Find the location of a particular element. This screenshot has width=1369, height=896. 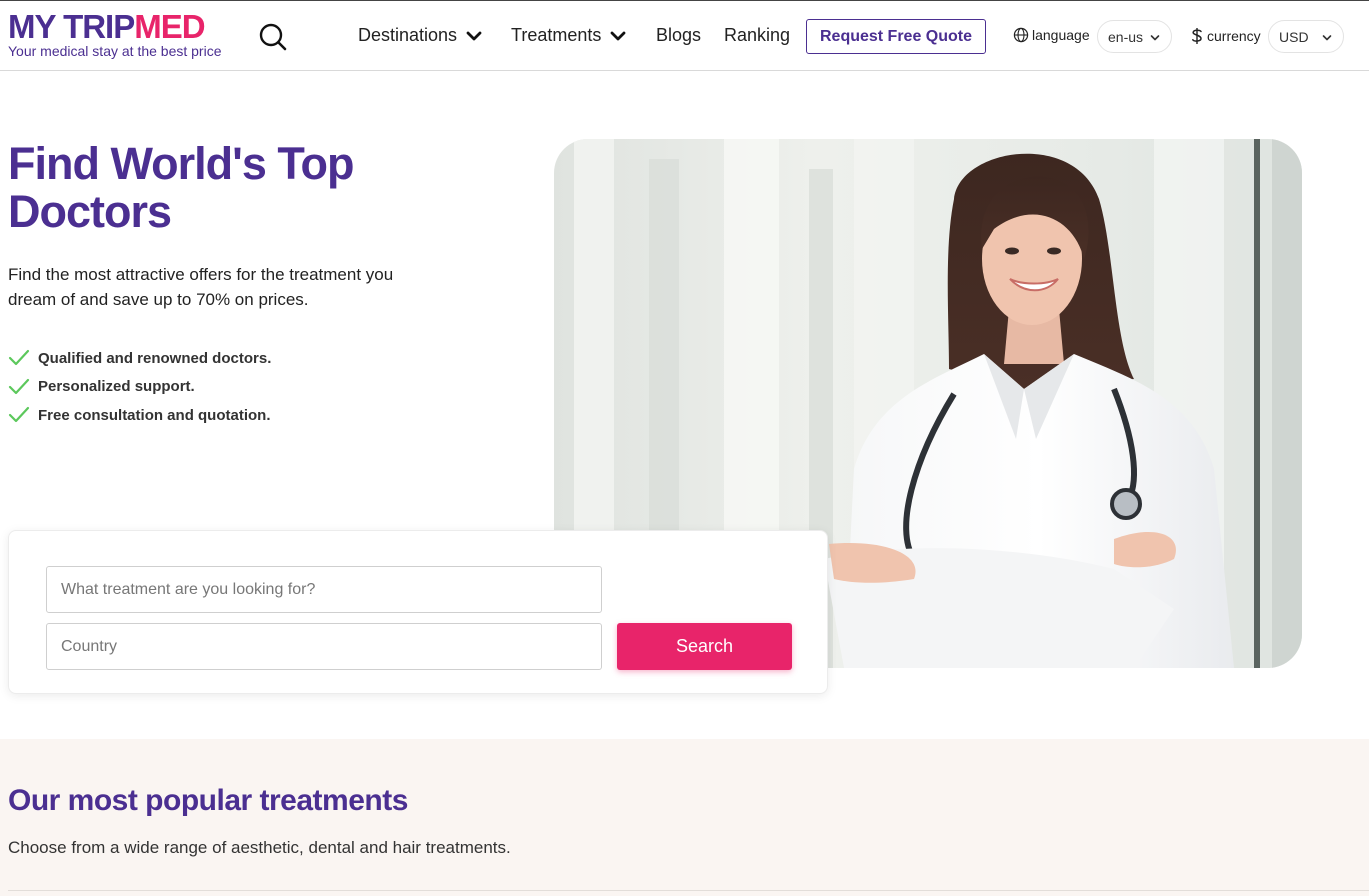

nav-blogs: Blogs is located at coordinates (678, 35).